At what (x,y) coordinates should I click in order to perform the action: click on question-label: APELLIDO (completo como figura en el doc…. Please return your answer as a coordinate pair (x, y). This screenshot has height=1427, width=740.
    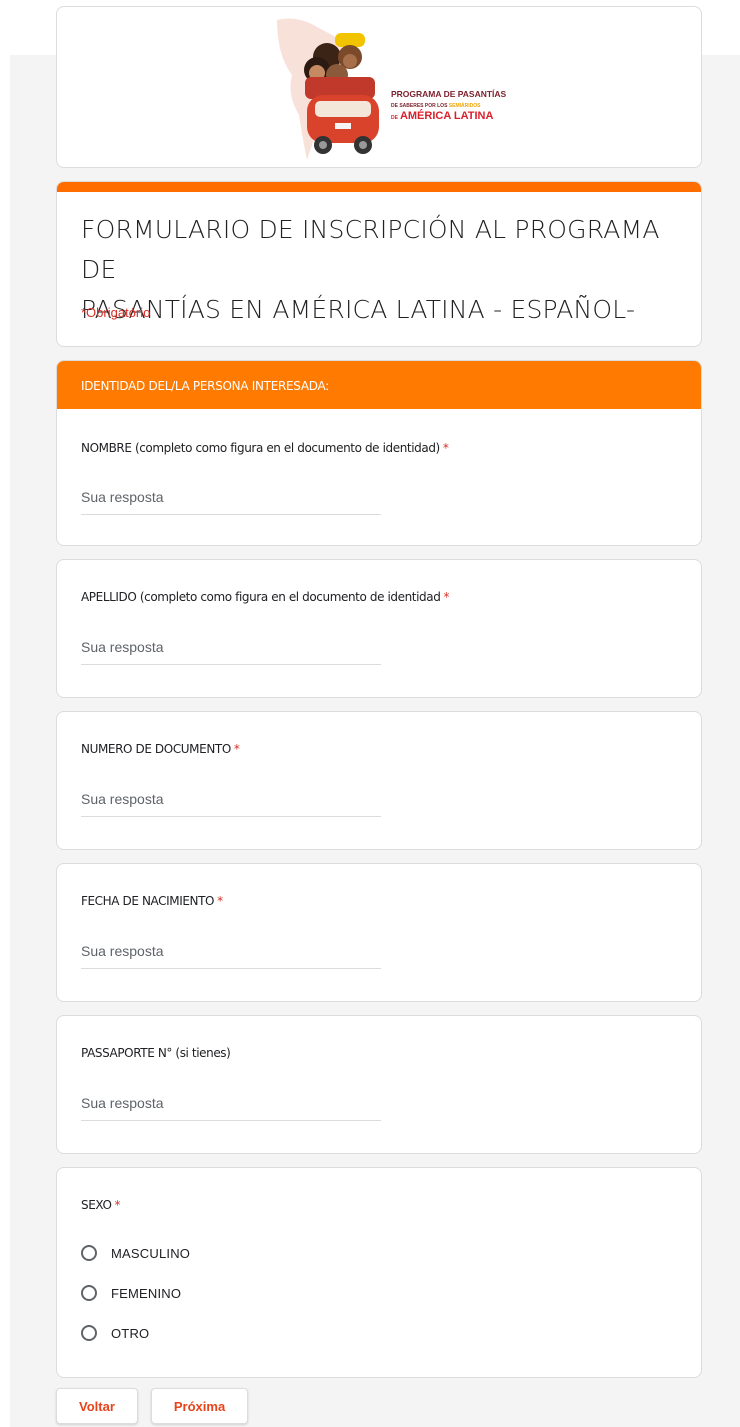
    Looking at the image, I should click on (261, 597).